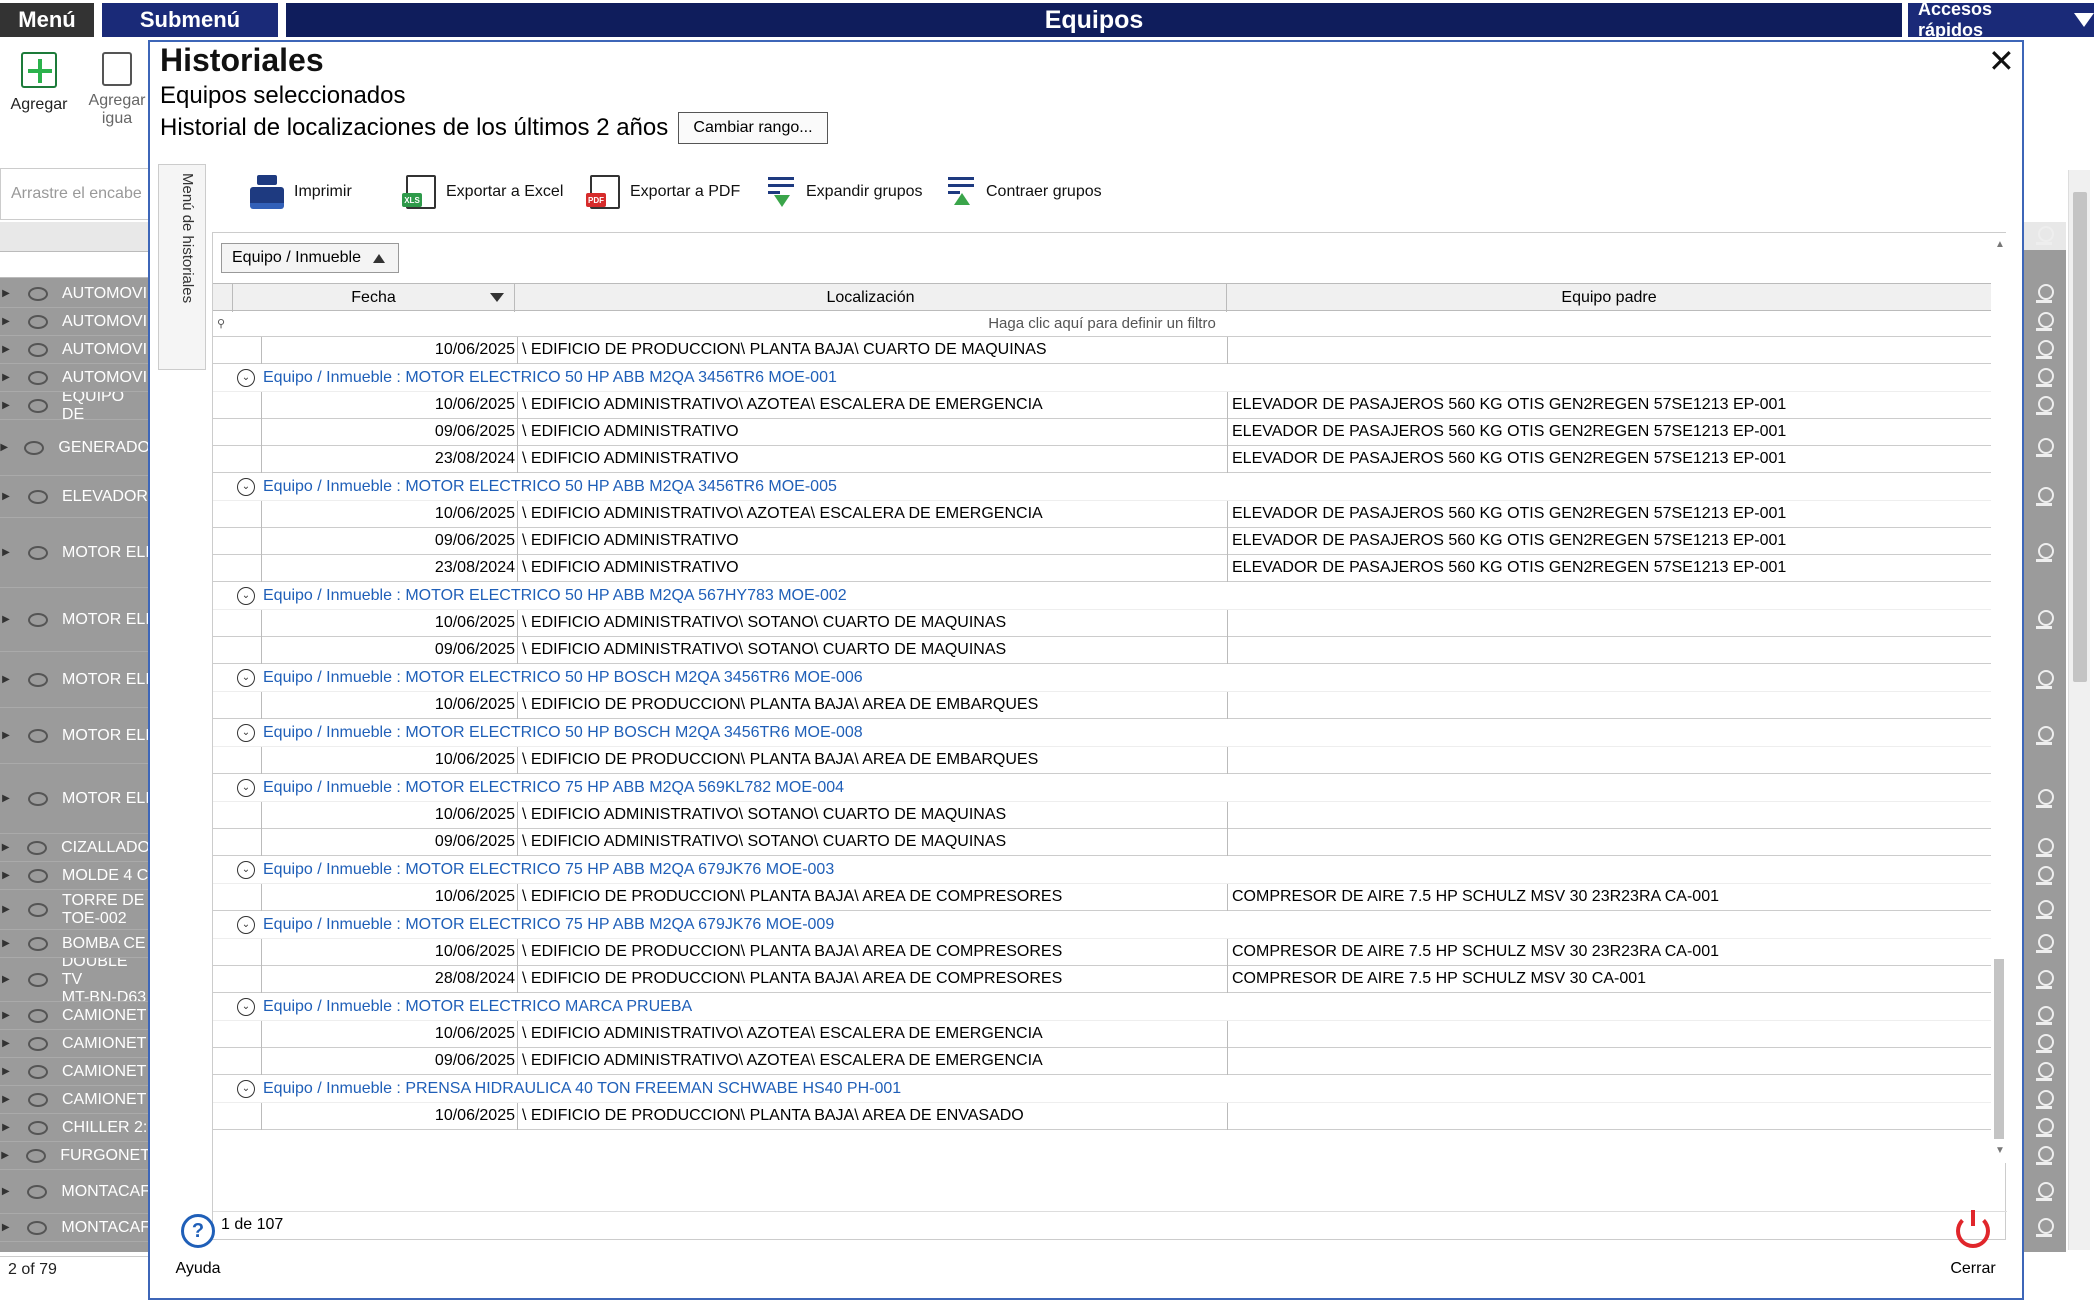 The image size is (2094, 1300). Describe the element at coordinates (75, 1128) in the screenshot. I see `equipment-row: ▶ CHILLER 2:` at that location.